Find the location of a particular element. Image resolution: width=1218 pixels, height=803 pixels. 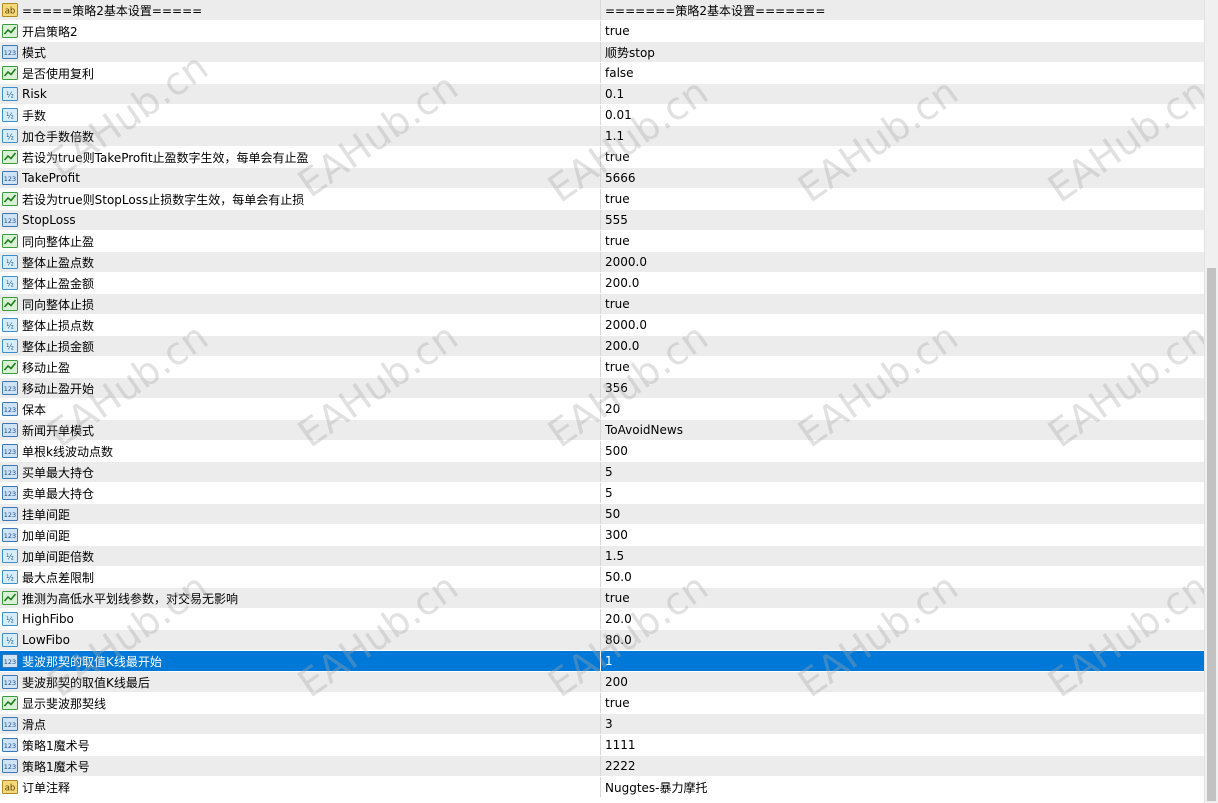

parameter-value: 555 is located at coordinates (902, 220).